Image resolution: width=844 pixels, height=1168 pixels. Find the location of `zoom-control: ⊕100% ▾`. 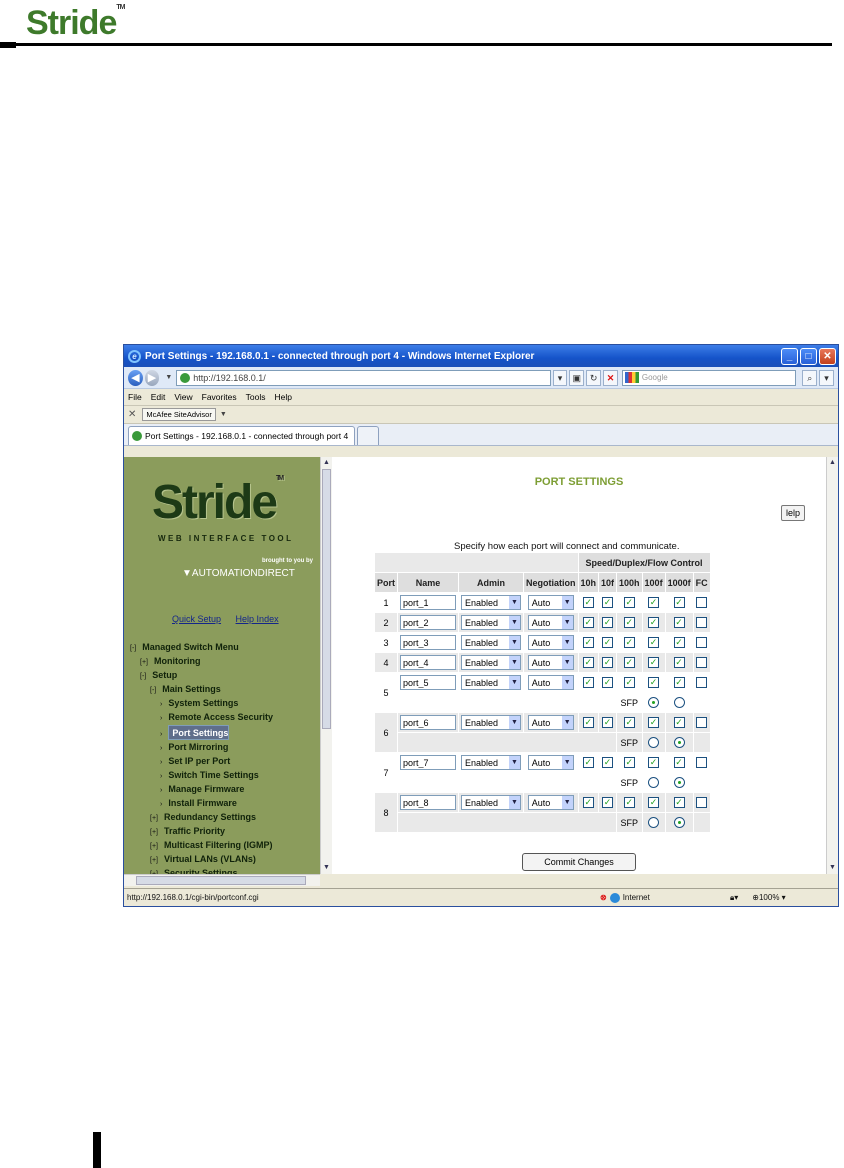

zoom-control: ⊕100% ▾ is located at coordinates (768, 897).